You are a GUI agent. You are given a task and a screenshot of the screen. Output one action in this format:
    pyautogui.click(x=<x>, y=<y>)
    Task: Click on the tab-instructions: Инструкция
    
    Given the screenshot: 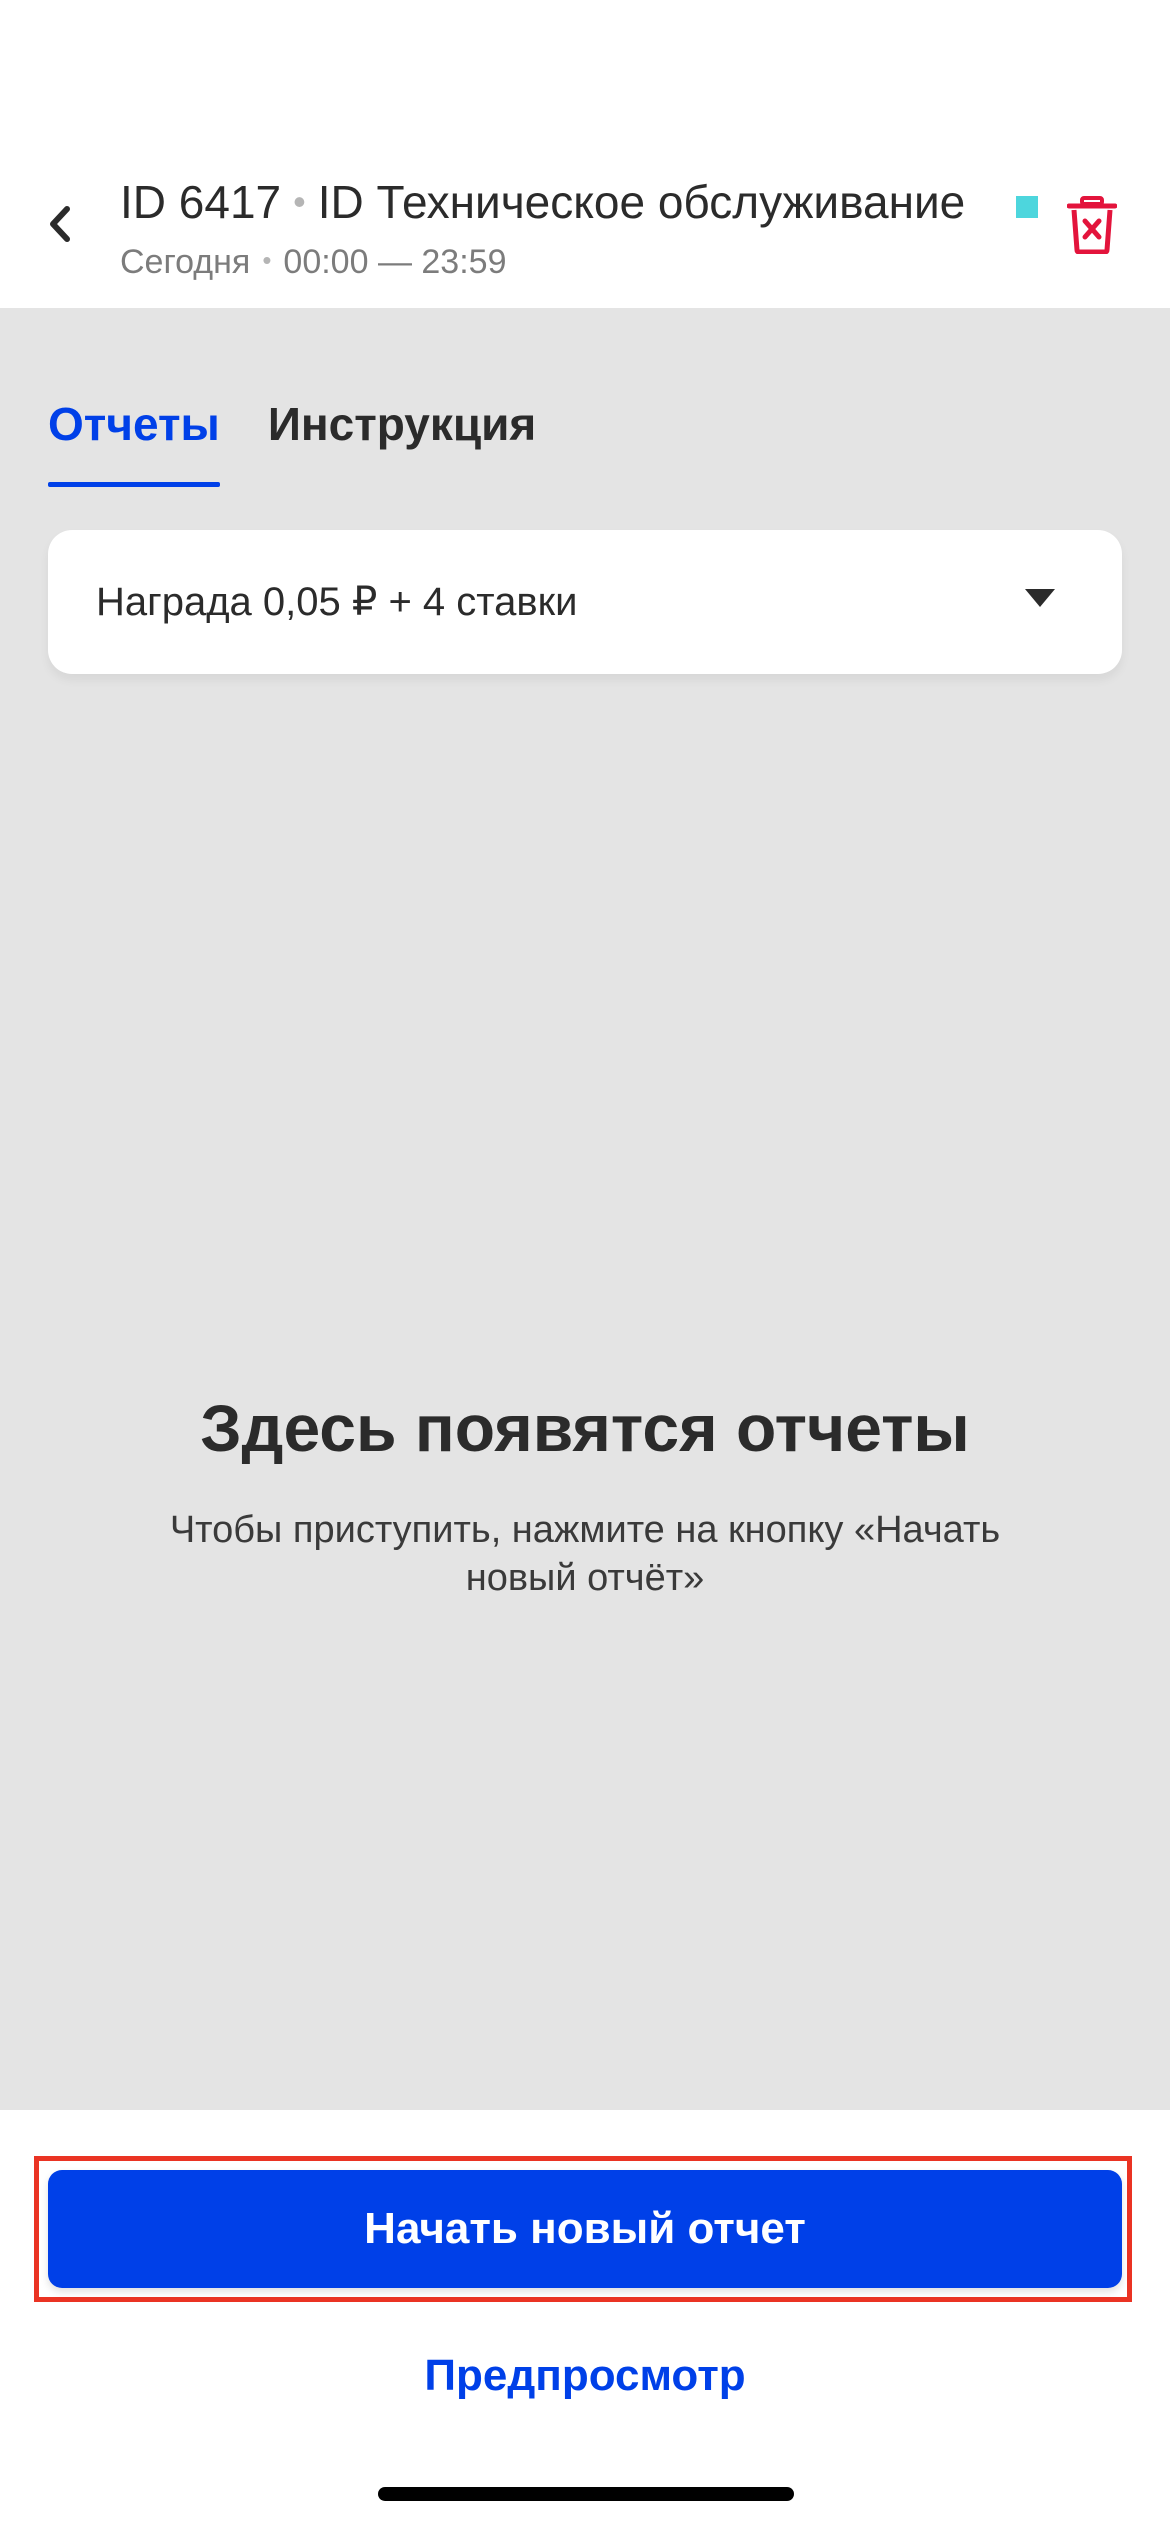 What is the action you would take?
    pyautogui.click(x=402, y=438)
    